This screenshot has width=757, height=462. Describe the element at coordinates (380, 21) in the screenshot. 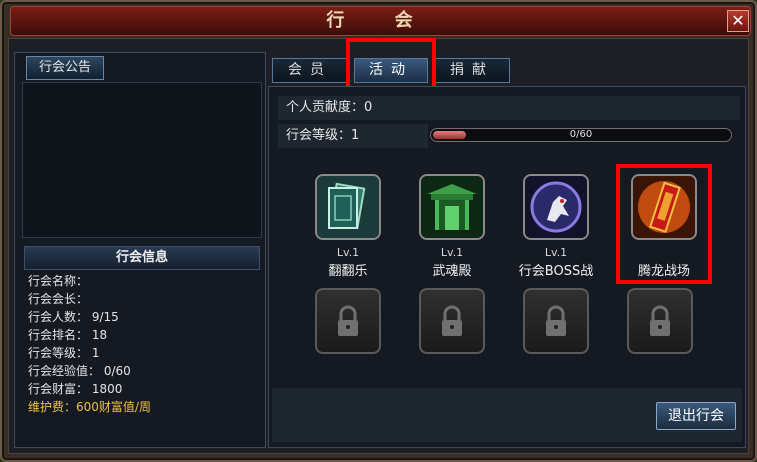

I see `window-title: 行 会` at that location.